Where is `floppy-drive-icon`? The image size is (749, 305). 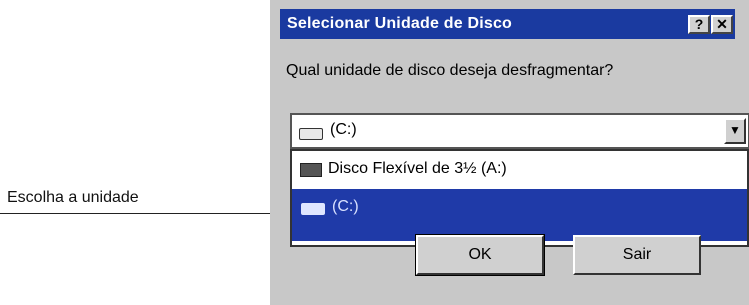
floppy-drive-icon is located at coordinates (311, 170).